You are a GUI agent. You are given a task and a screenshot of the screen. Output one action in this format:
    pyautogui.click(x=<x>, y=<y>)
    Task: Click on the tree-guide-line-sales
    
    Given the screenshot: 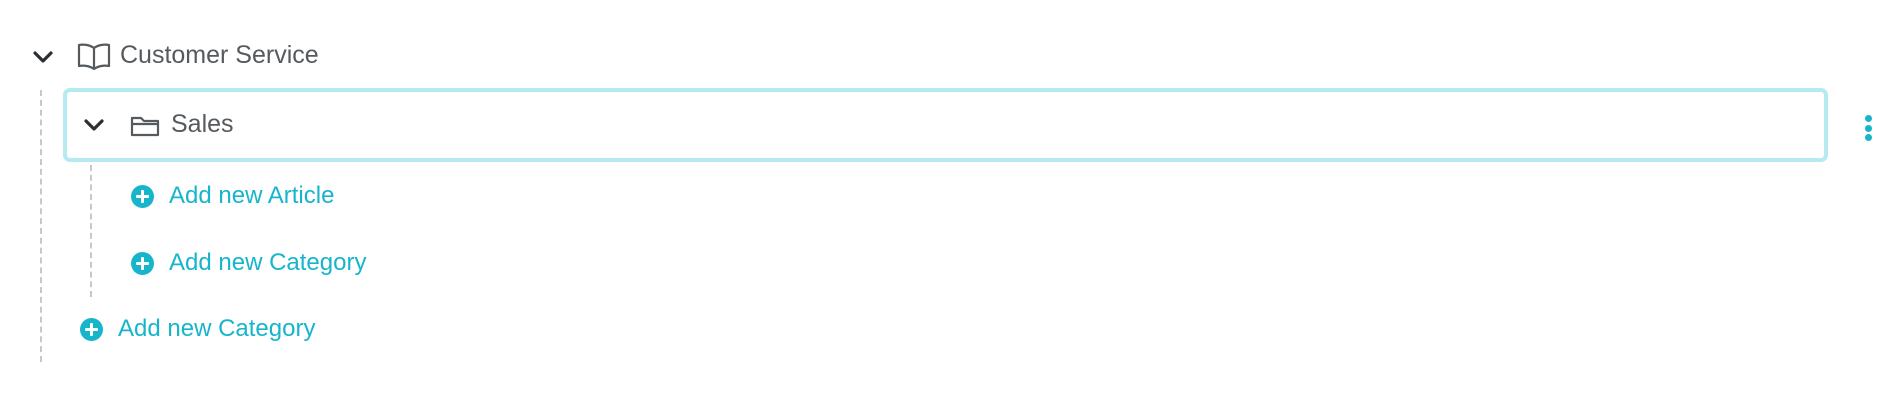 What is the action you would take?
    pyautogui.click(x=91, y=231)
    